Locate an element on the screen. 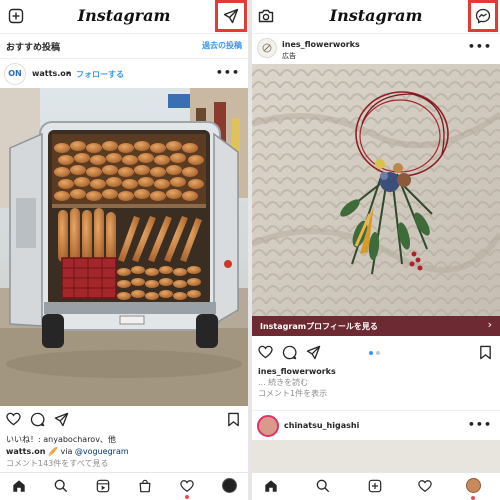 The height and width of the screenshot is (500, 500). caption: watts.on 🥖 via @voguegram is located at coordinates (127, 452).